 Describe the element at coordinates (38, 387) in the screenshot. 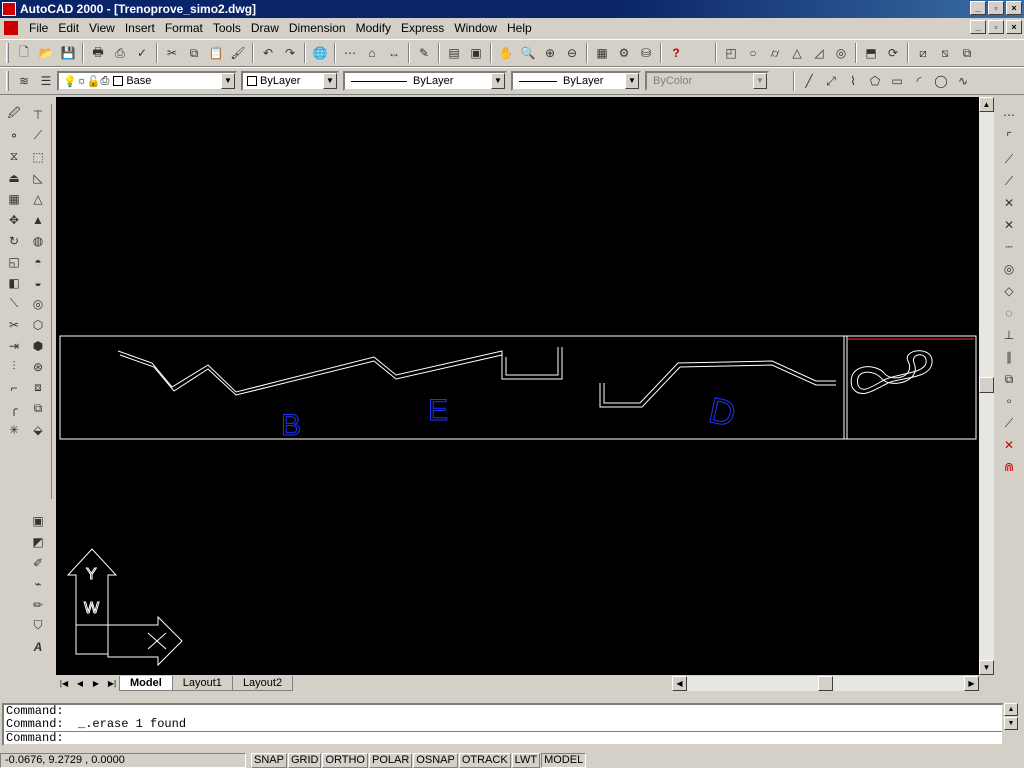

I see `tabulated-surface-icon: ⧈` at that location.